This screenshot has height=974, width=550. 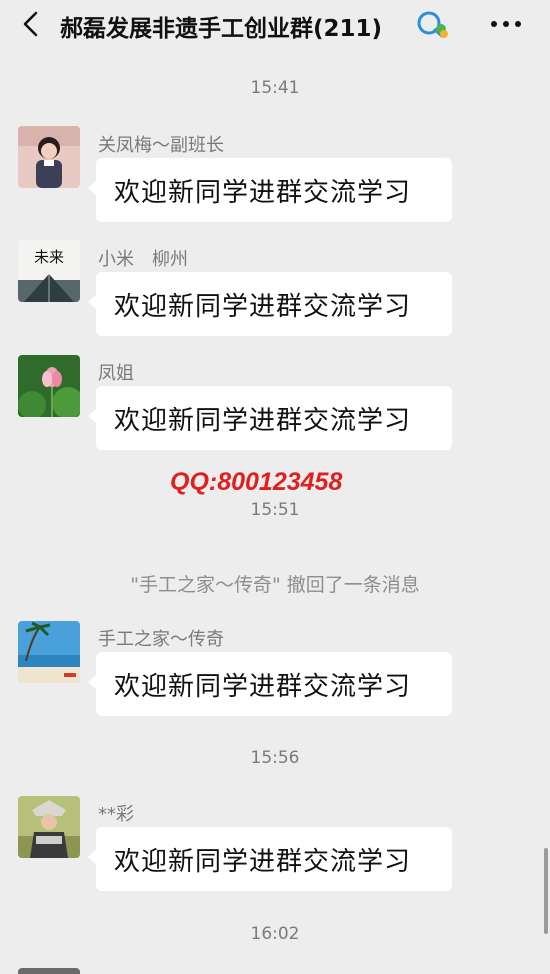 What do you see at coordinates (275, 585) in the screenshot?
I see `recall-notice: "手工之家～传奇" 撤回了一条消息` at bounding box center [275, 585].